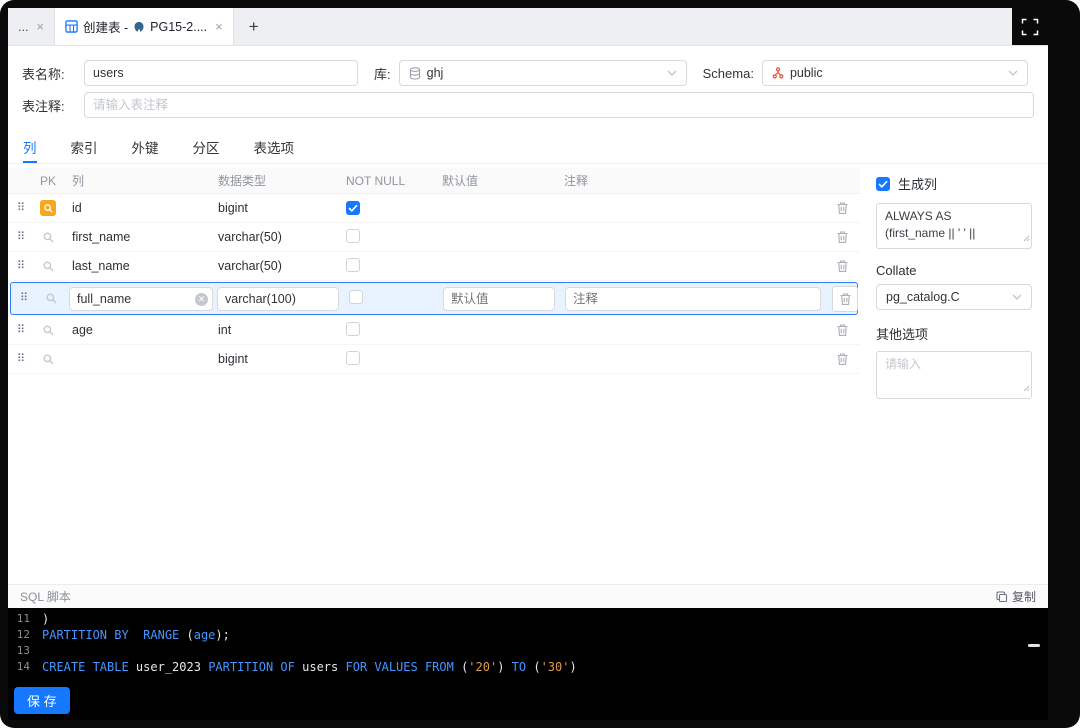 Image resolution: width=1080 pixels, height=728 pixels. What do you see at coordinates (274, 147) in the screenshot?
I see `tab-table-options: 表选项` at bounding box center [274, 147].